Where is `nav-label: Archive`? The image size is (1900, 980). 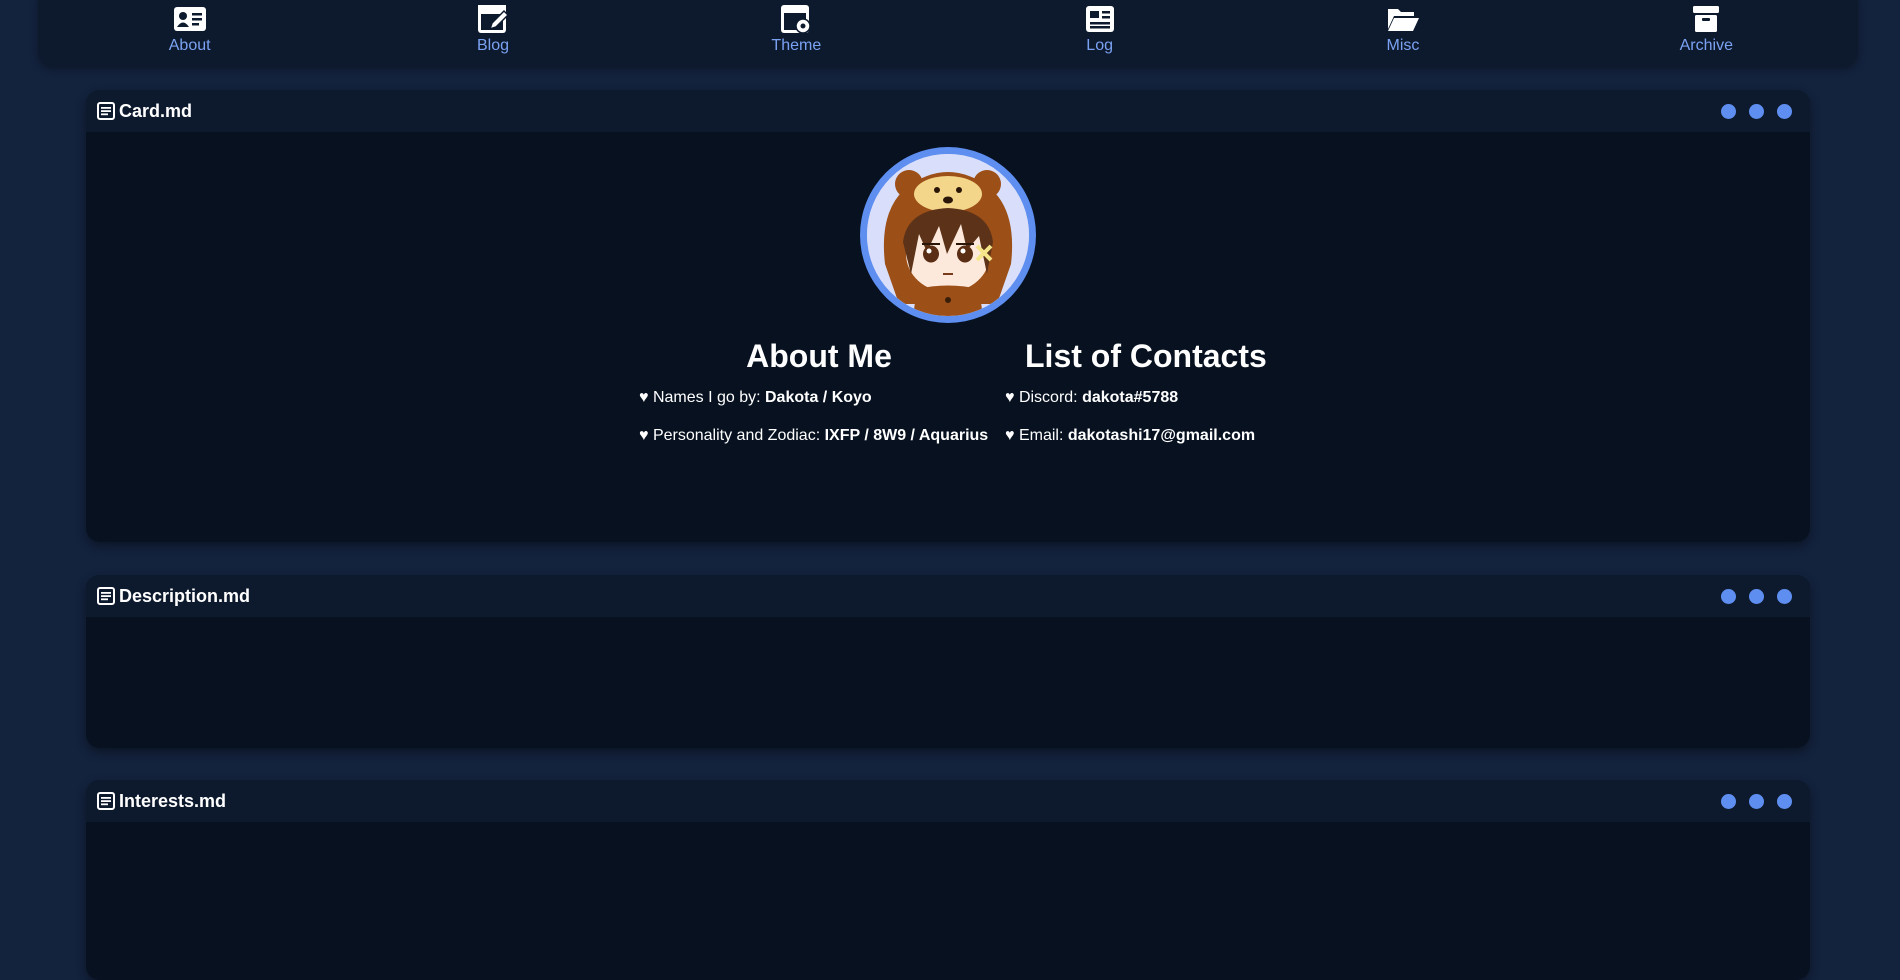 nav-label: Archive is located at coordinates (1706, 45).